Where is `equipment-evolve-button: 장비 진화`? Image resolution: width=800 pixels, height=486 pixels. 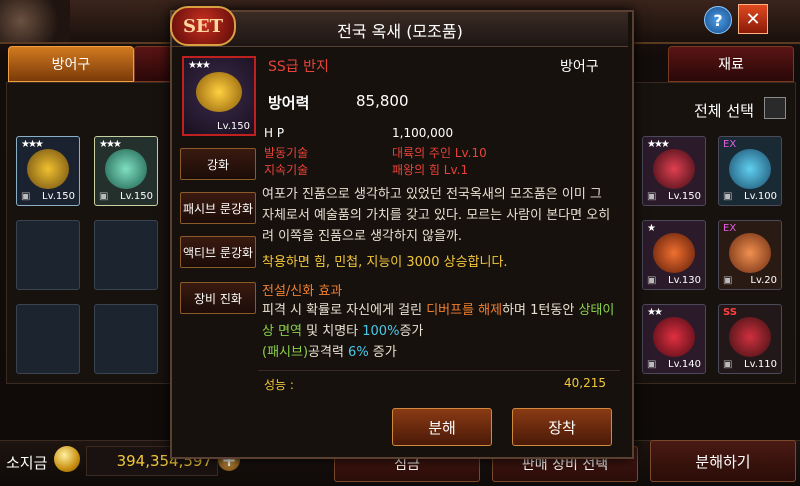
equipment-evolve-button: 장비 진화 is located at coordinates (218, 298).